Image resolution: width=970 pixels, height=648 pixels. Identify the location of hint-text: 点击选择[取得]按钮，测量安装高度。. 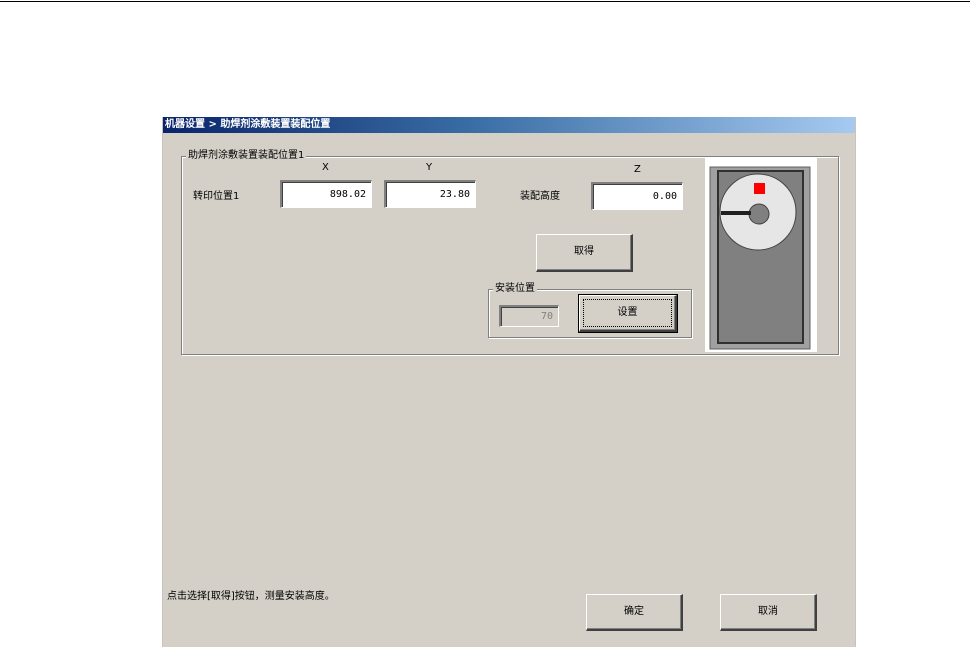
(251, 596).